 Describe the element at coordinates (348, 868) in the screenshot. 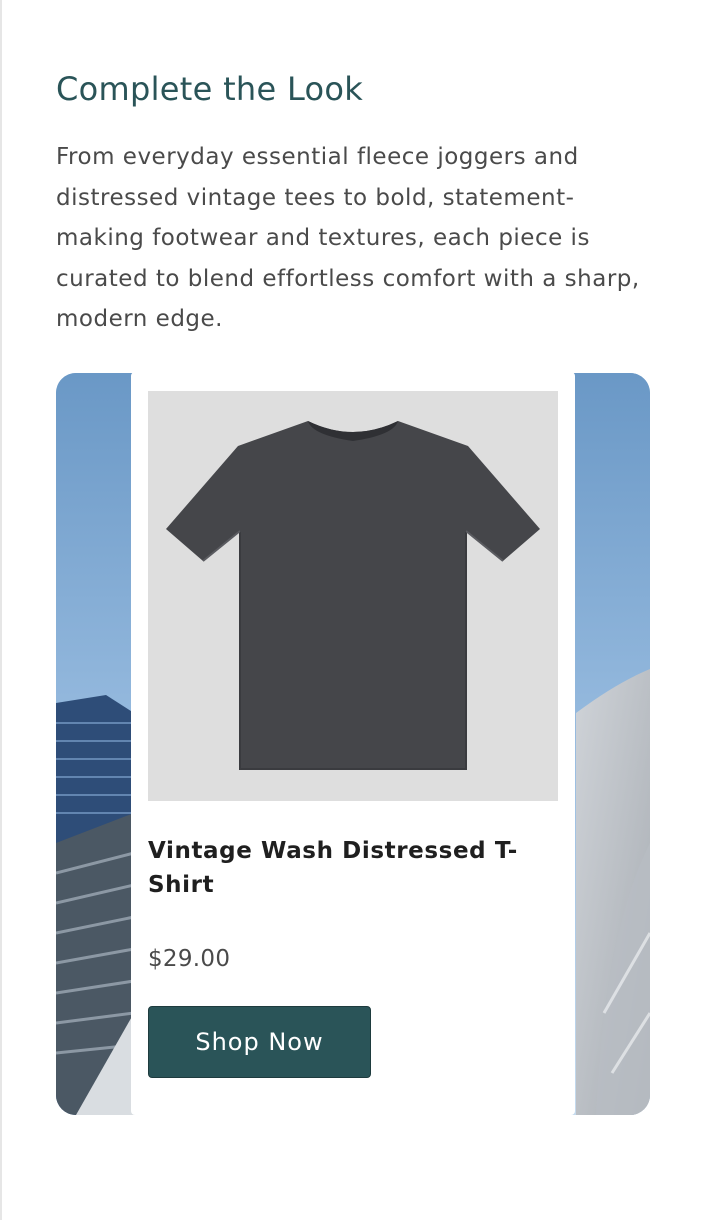

I see `product-title: Vintage Wash Distressed T-Shirt` at that location.